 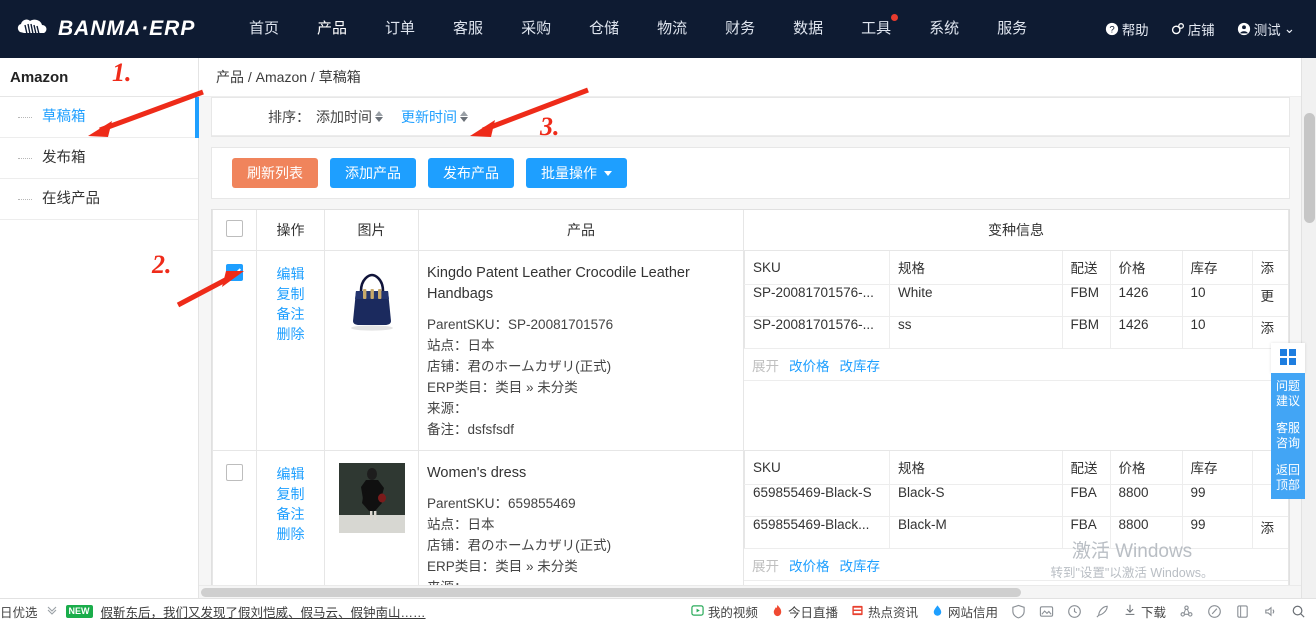 I want to click on user-menu: 测试 ⌄, so click(x=1266, y=29).